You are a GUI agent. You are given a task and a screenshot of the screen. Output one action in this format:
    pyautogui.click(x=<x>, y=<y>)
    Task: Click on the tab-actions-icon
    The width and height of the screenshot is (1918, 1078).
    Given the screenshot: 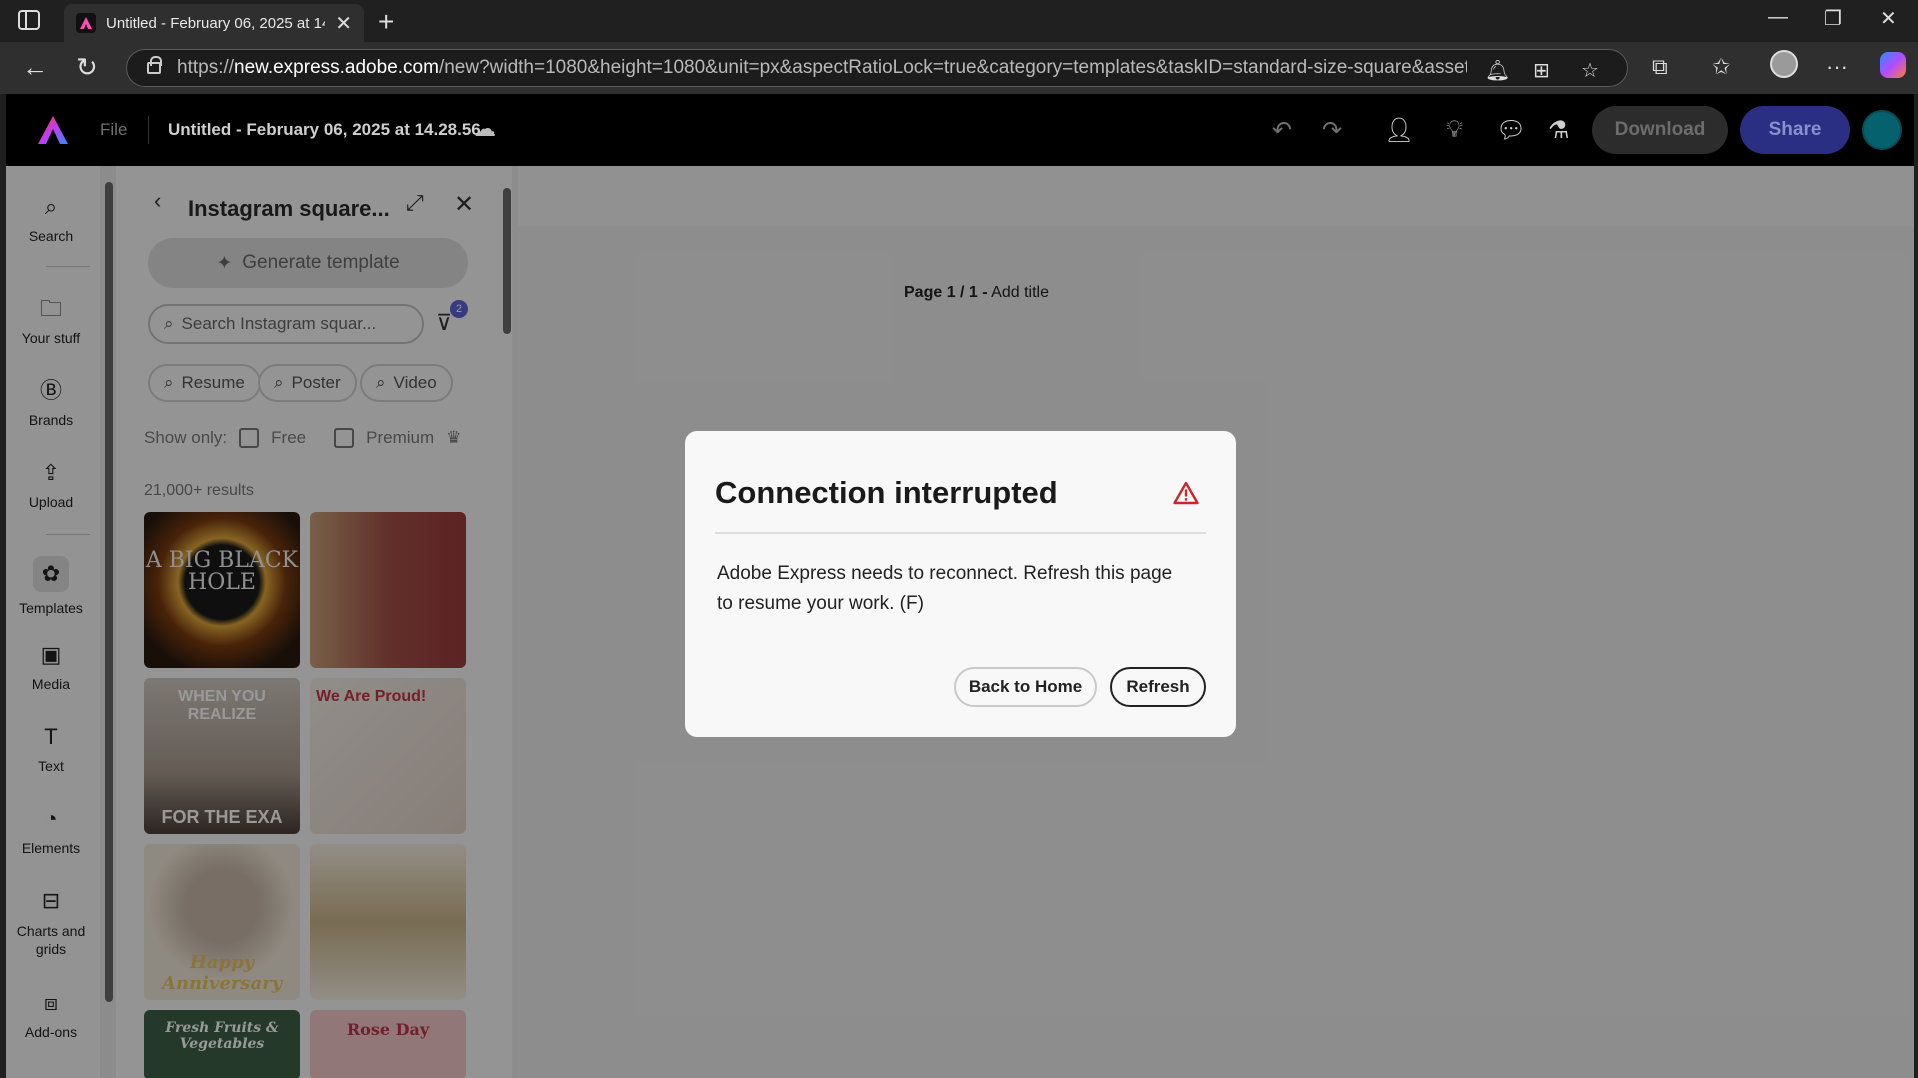 What is the action you would take?
    pyautogui.click(x=29, y=20)
    